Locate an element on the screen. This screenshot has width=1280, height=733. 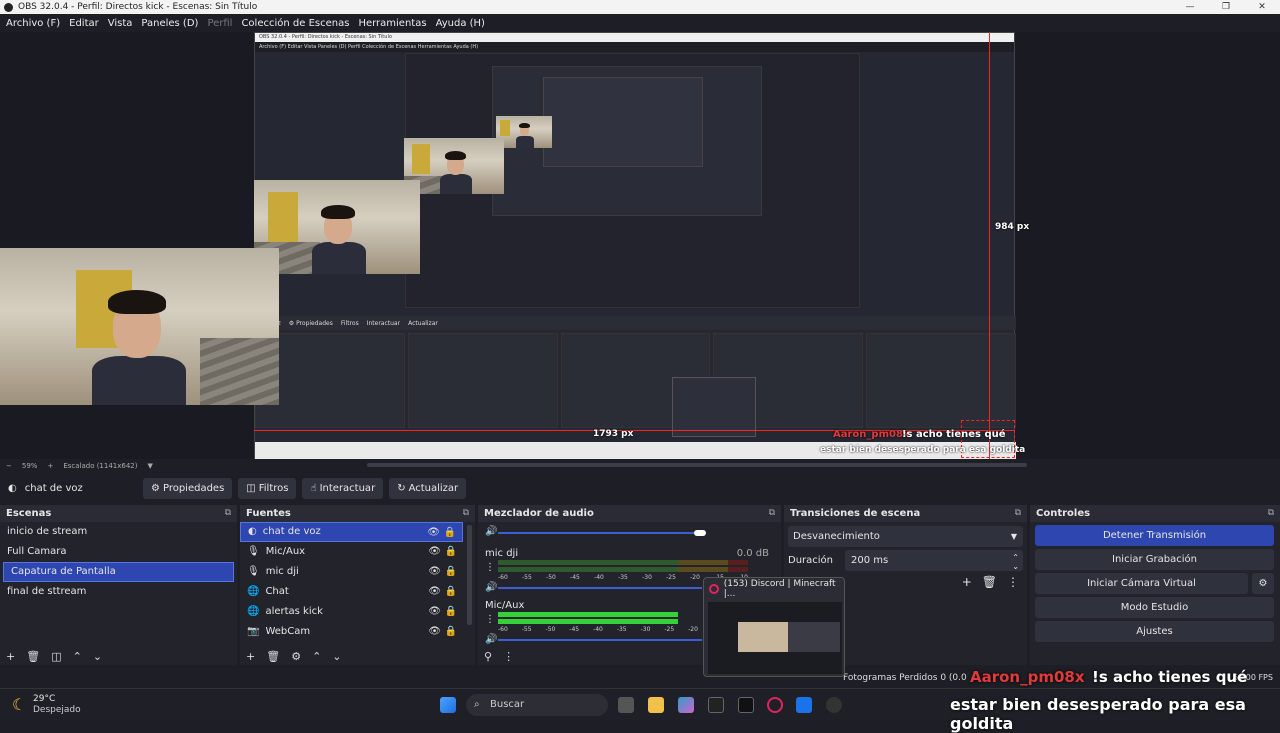
transition-selected: Desvanecimiento is located at coordinates (836, 536).